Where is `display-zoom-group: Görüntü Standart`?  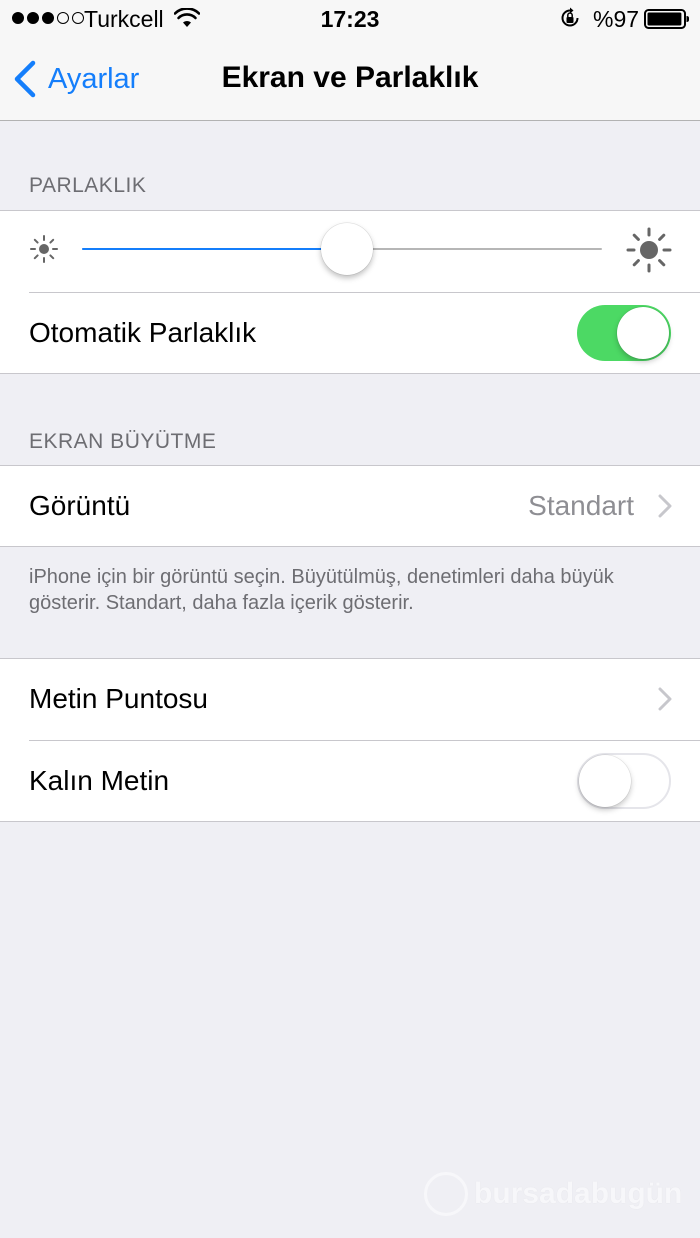
display-zoom-group: Görüntü Standart is located at coordinates (350, 506).